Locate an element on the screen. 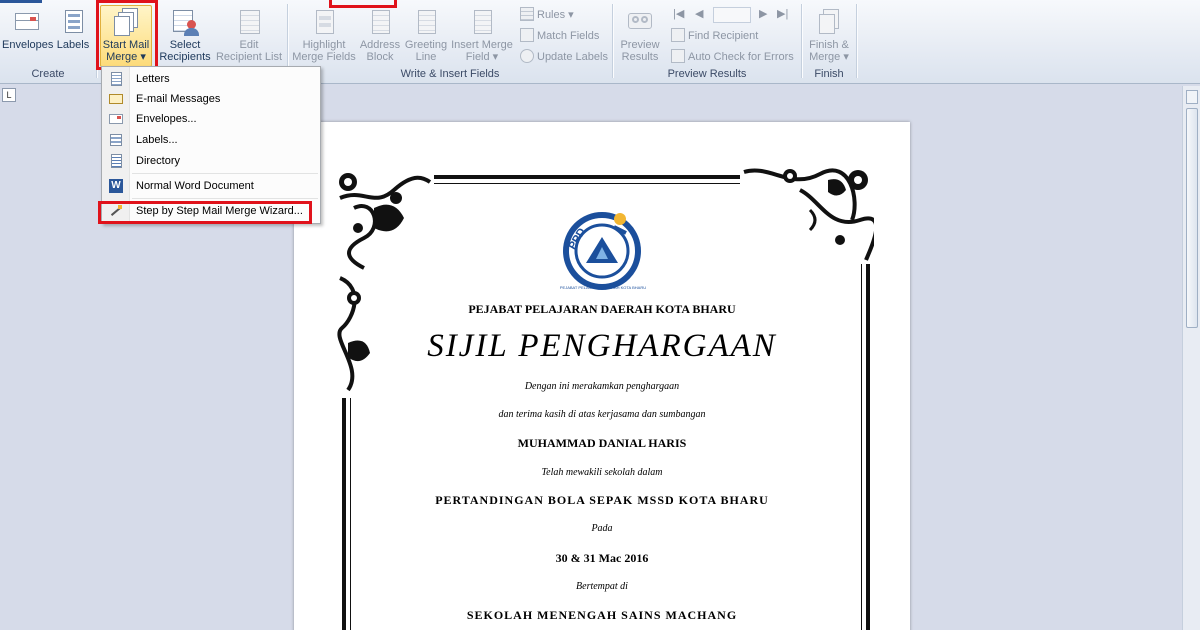 The width and height of the screenshot is (1200, 630). address-block-button: Address Block is located at coordinates (380, 34).